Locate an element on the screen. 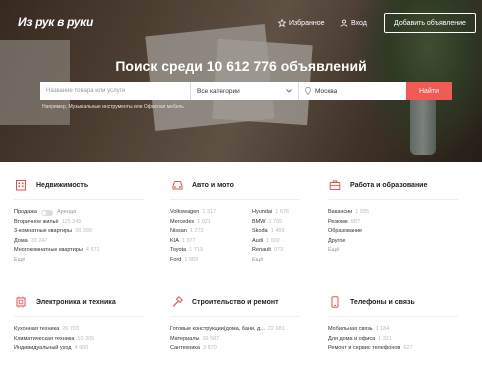 Image resolution: width=482 pixels, height=367 pixels. list-item: Вакансии 1 935 is located at coordinates (403, 213).